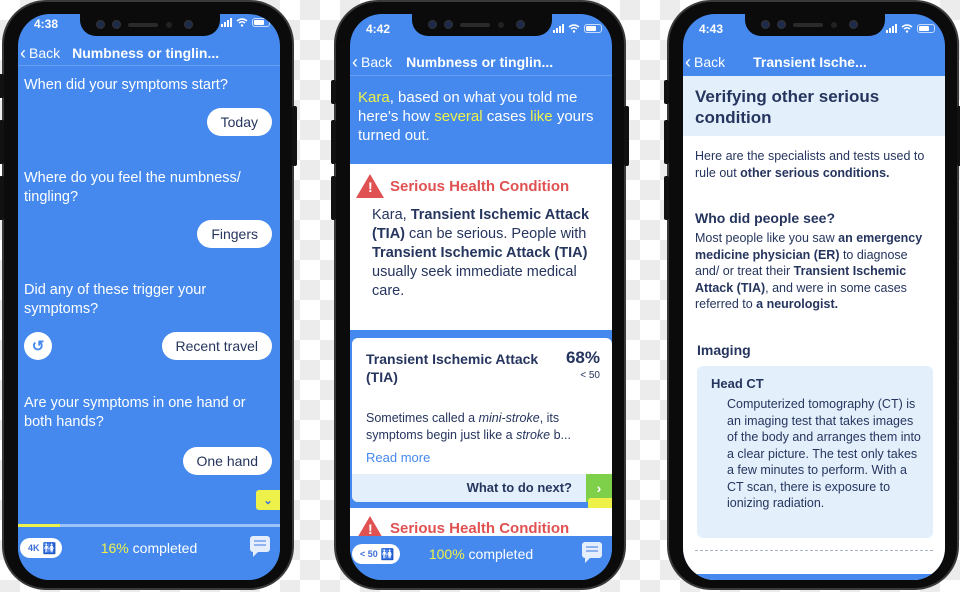 This screenshot has height=592, width=960. Describe the element at coordinates (378, 29) in the screenshot. I see `status-time: 4:42` at that location.